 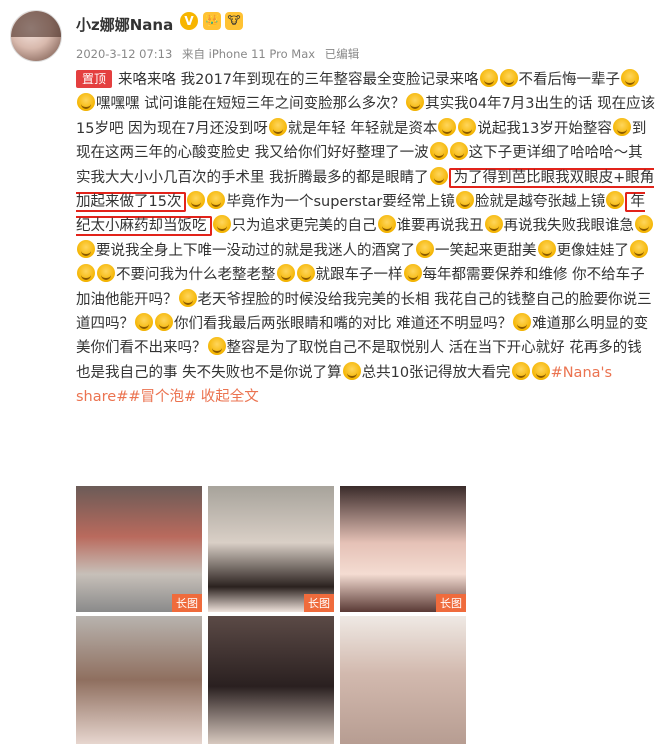 I want to click on avatar-hair, so click(x=36, y=24).